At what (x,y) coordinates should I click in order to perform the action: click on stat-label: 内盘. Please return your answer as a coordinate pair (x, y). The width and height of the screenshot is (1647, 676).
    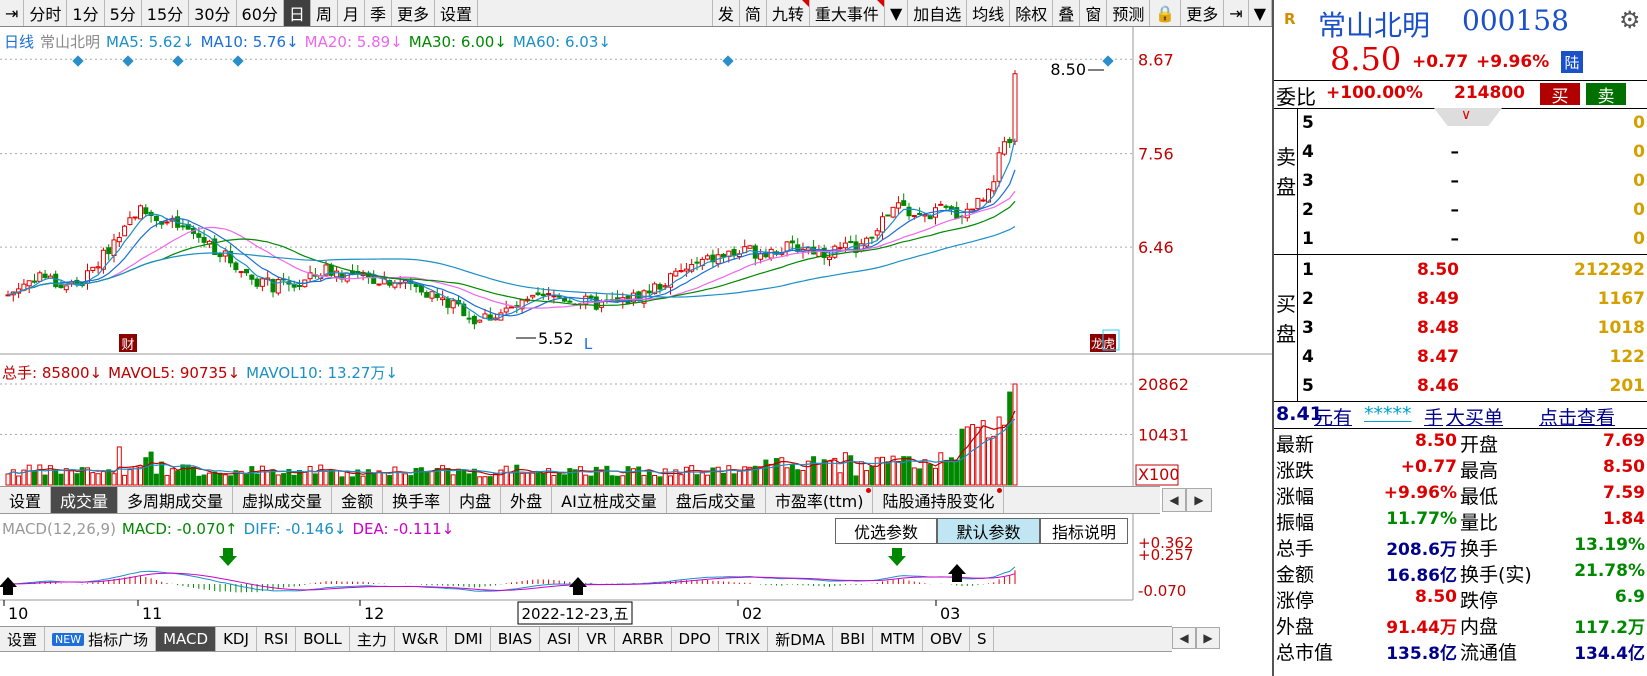
    Looking at the image, I should click on (1479, 627).